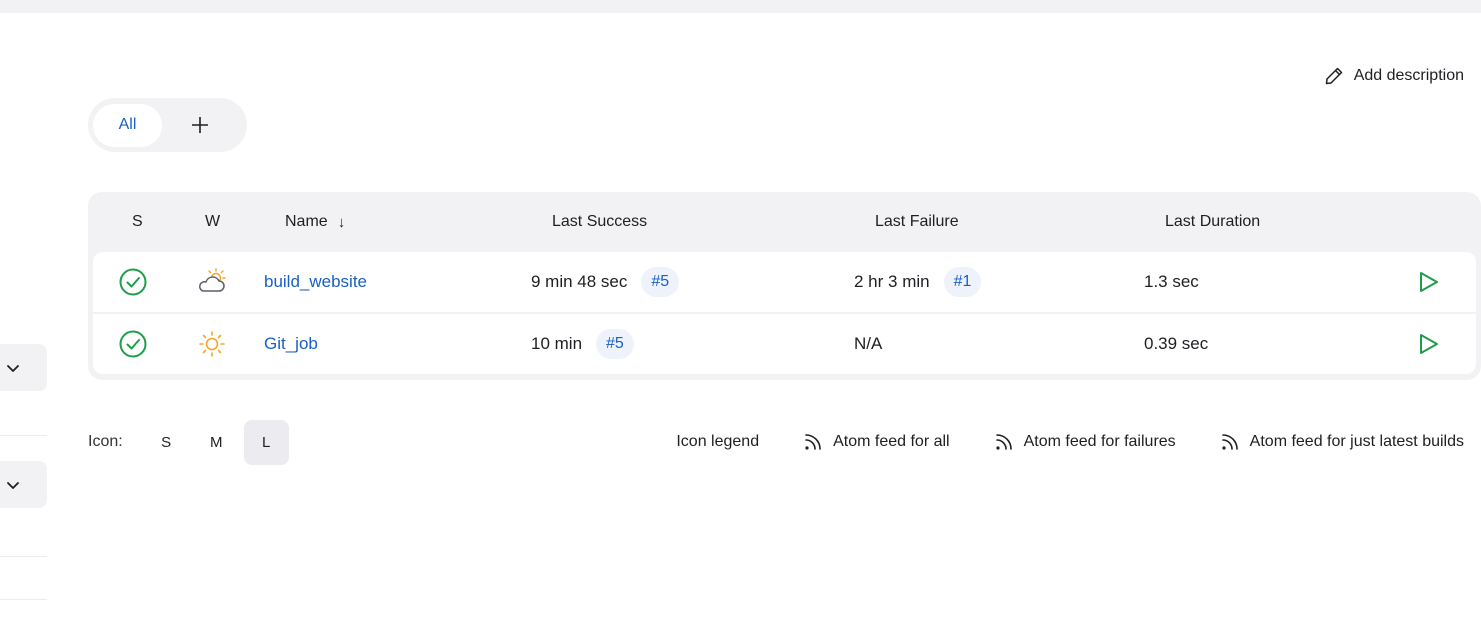 This screenshot has width=1481, height=637. What do you see at coordinates (892, 281) in the screenshot?
I see `last-failure-time: 2 hr 3 min` at bounding box center [892, 281].